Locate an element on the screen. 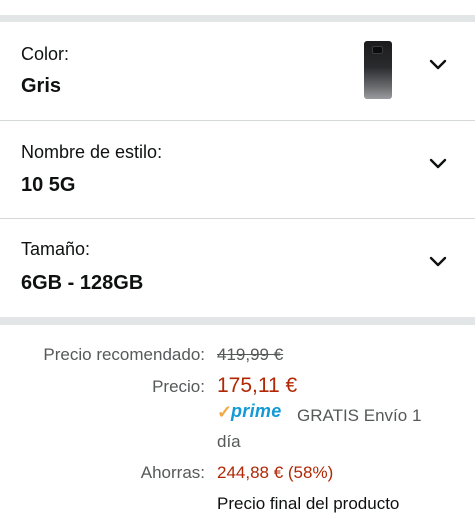  option-value: 10 5G is located at coordinates (48, 185).